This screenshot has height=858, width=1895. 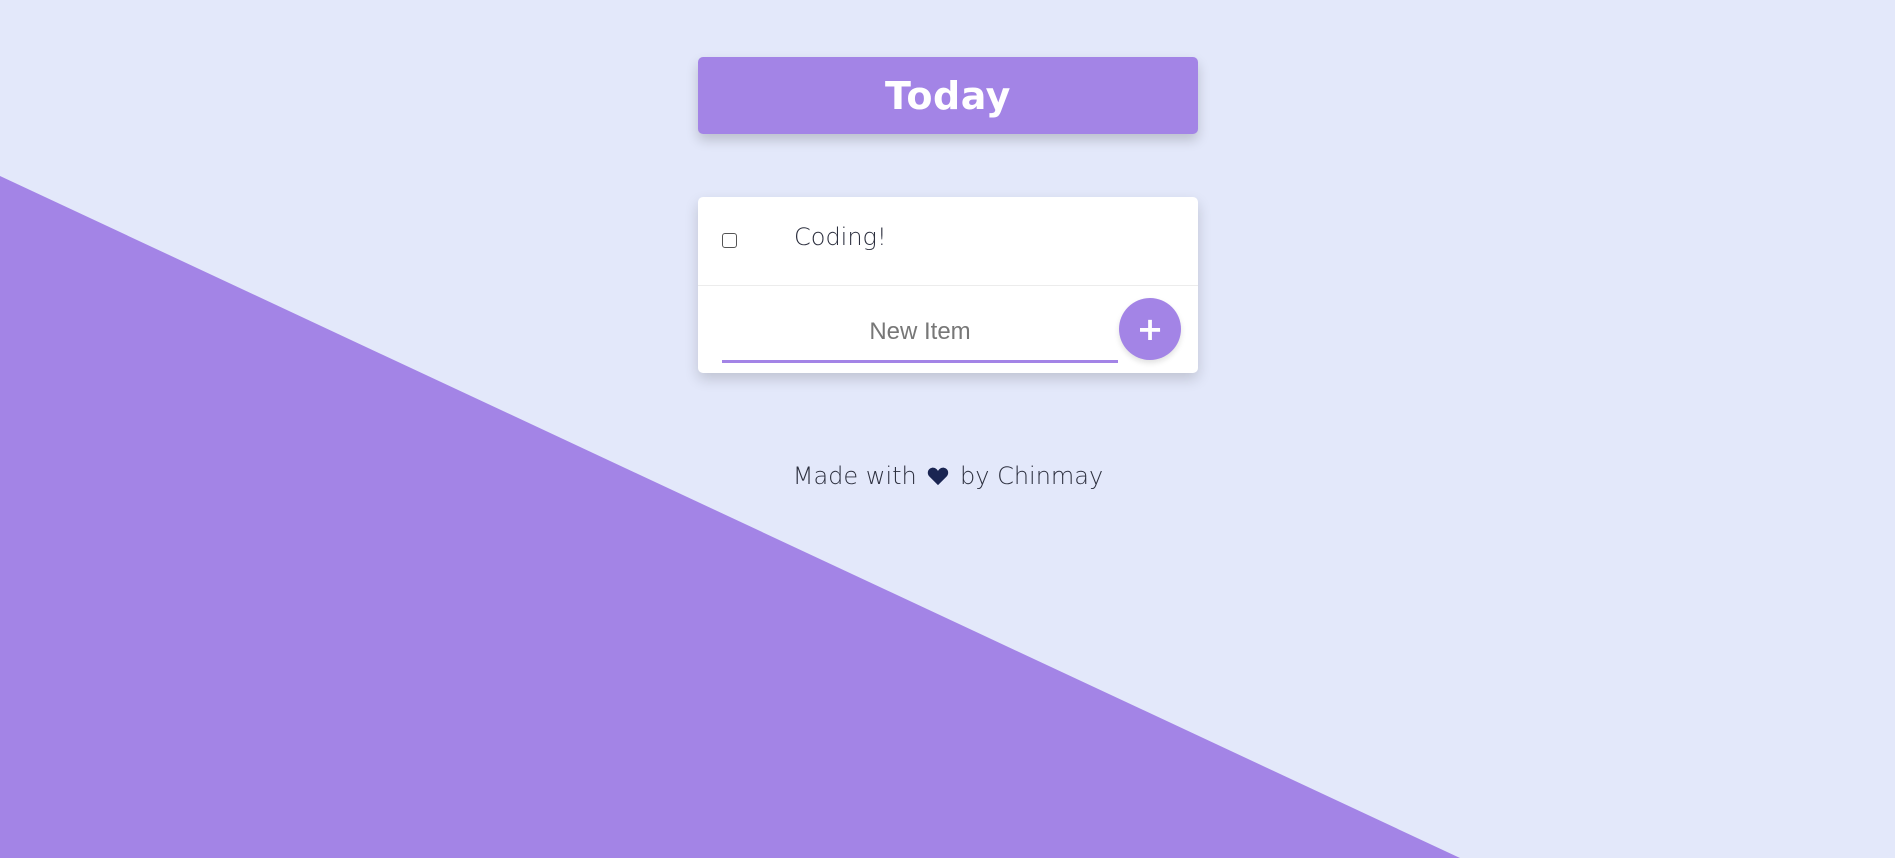 I want to click on page-title: Today, so click(x=948, y=95).